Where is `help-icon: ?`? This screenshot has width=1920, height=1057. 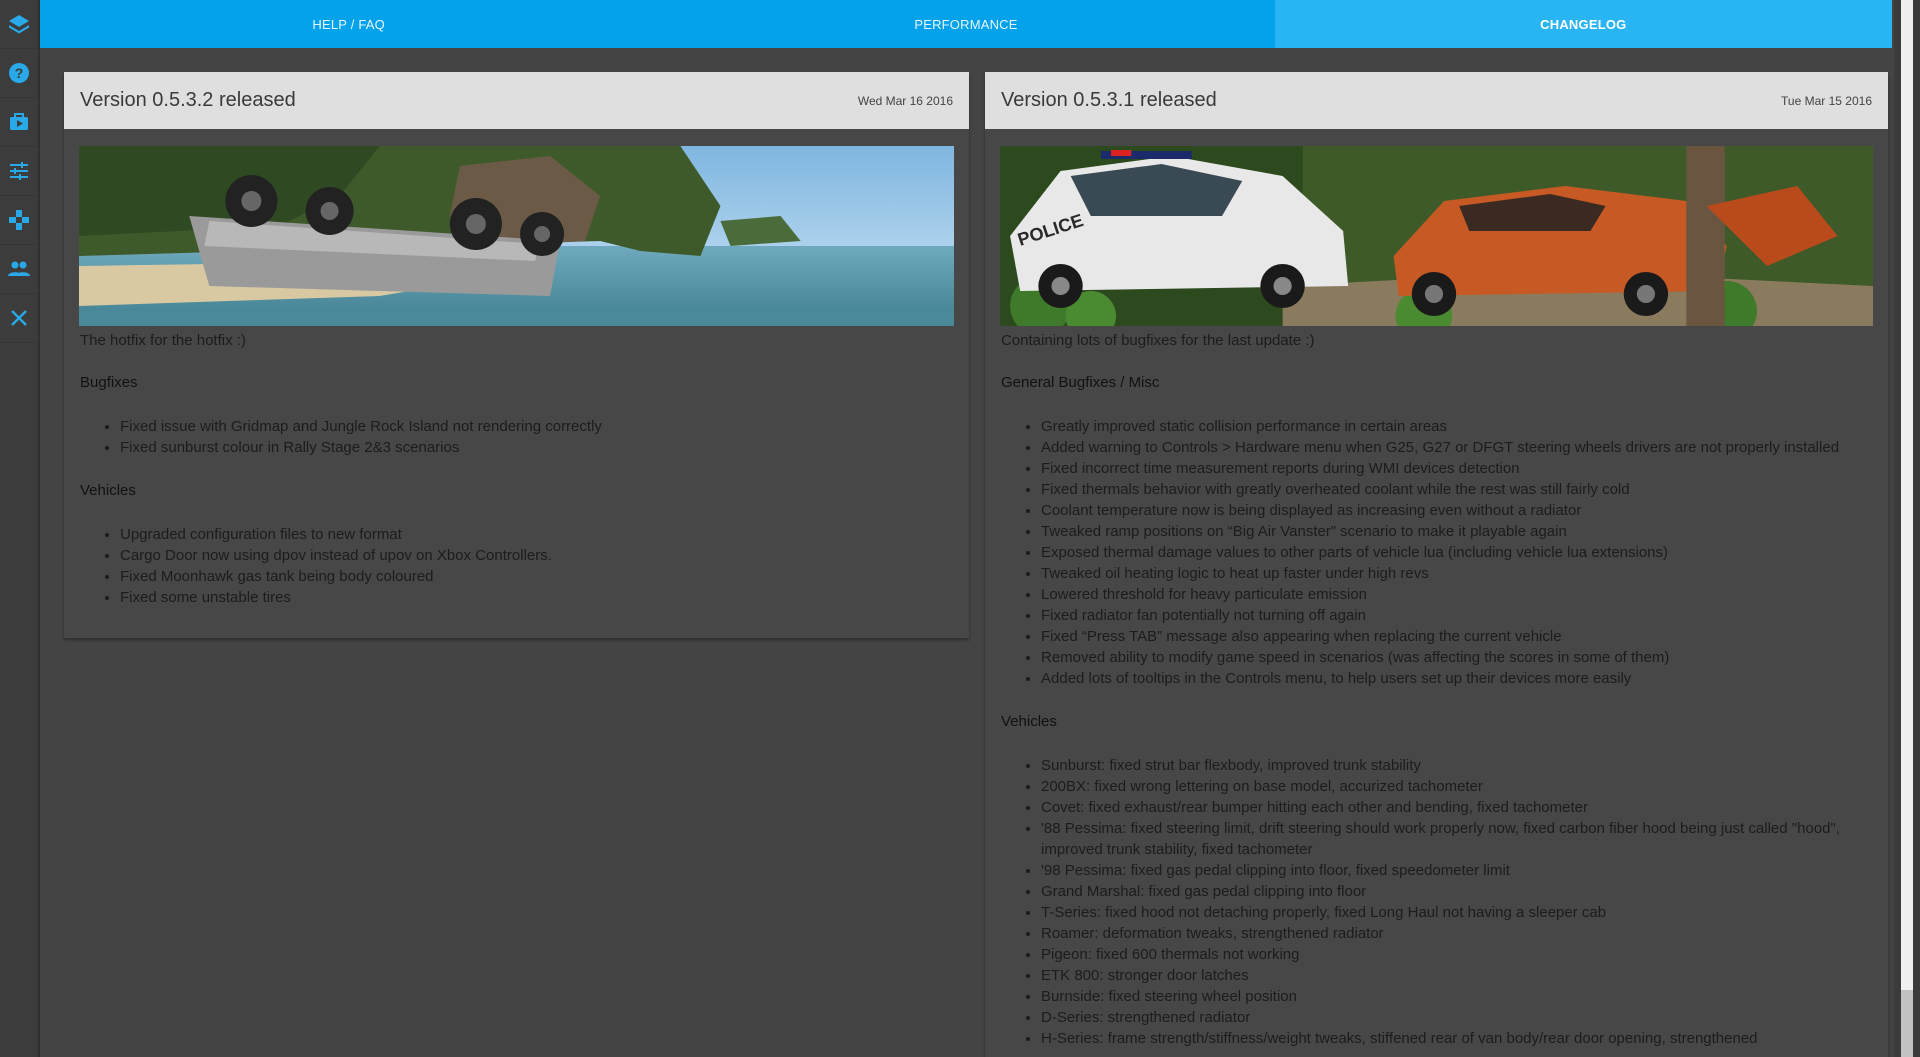
help-icon: ? is located at coordinates (19, 73).